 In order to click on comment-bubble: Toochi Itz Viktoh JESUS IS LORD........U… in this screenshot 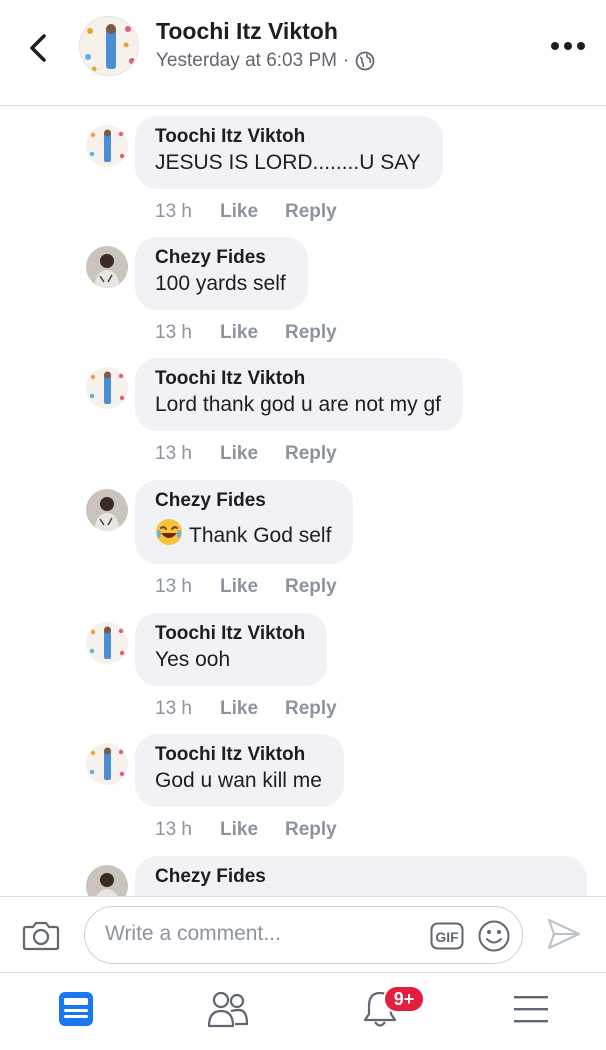, I will do `click(289, 152)`.